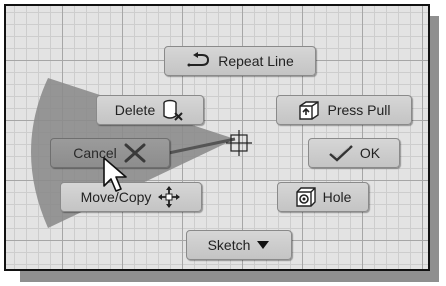  I want to click on crosshair-icon, so click(239, 143).